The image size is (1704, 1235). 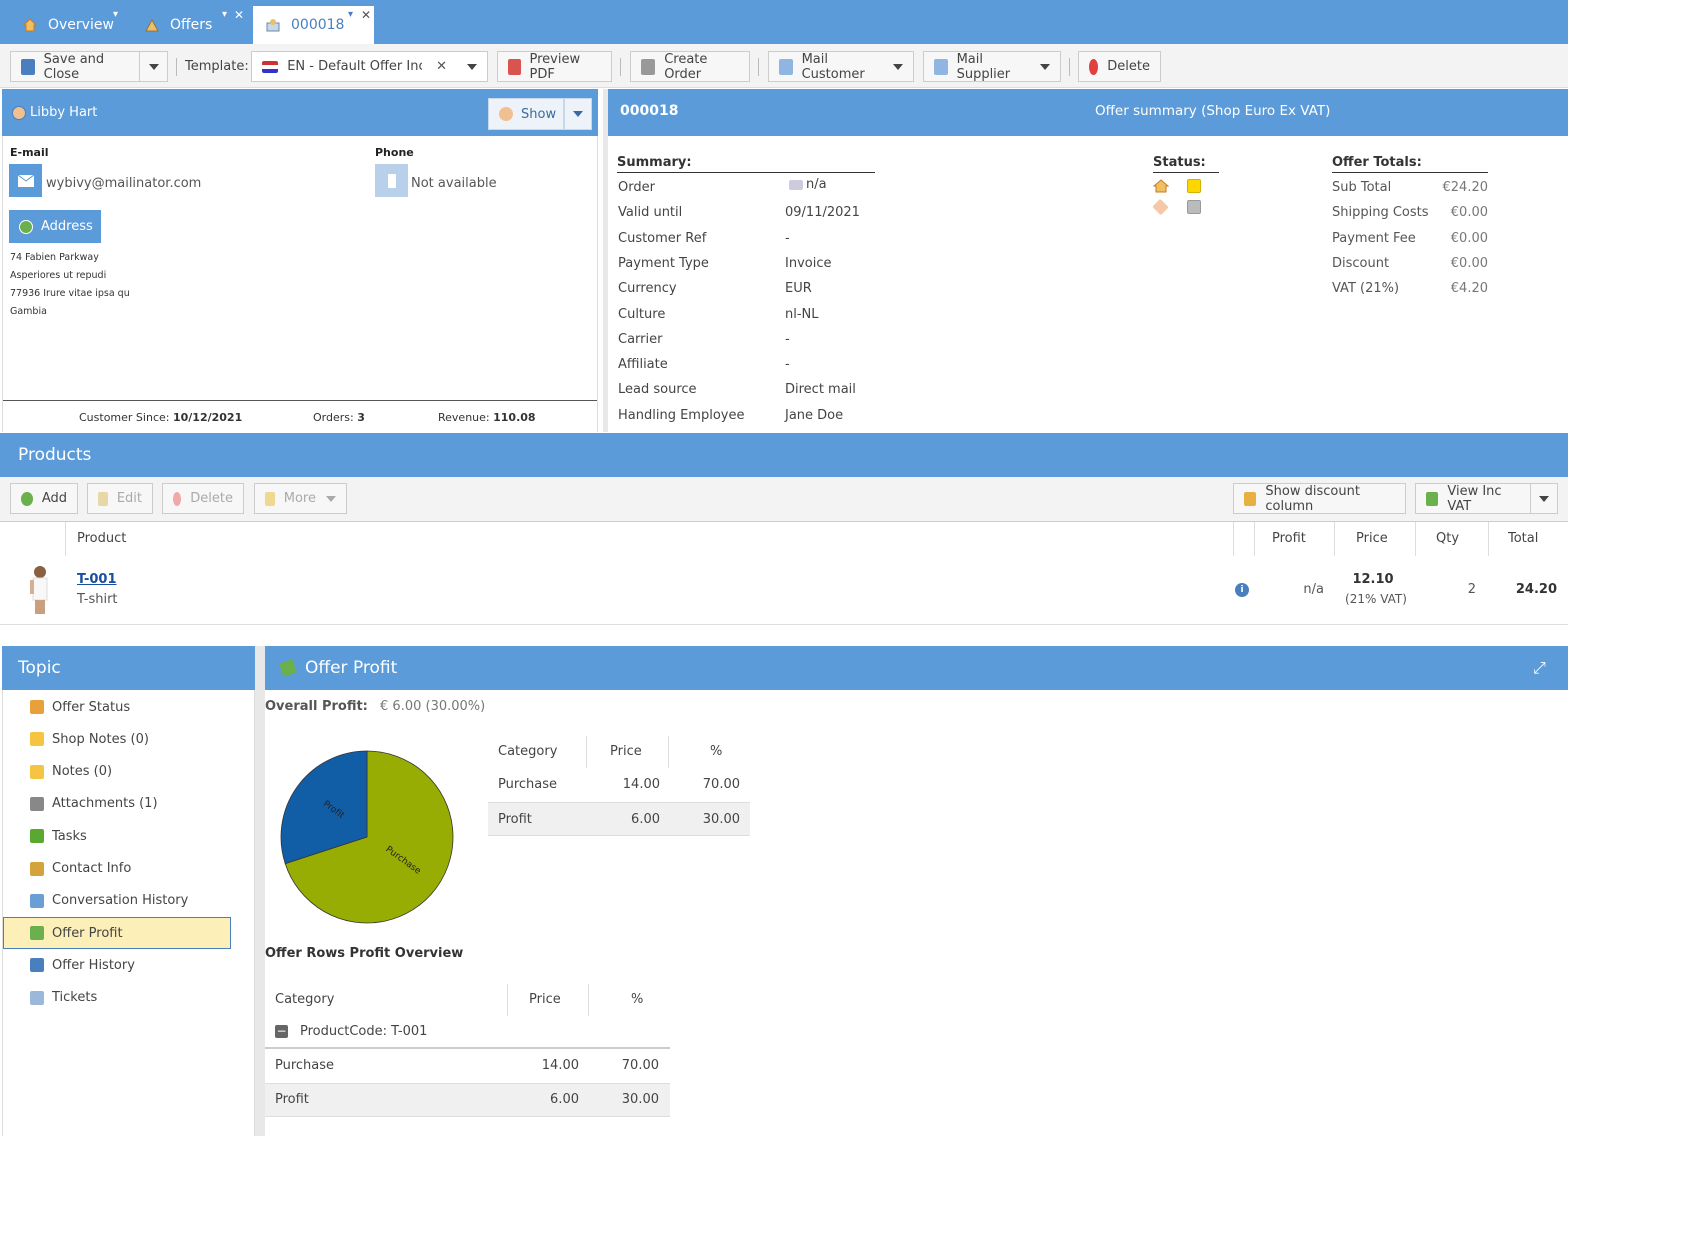 I want to click on template-label: Template:, so click(x=217, y=66).